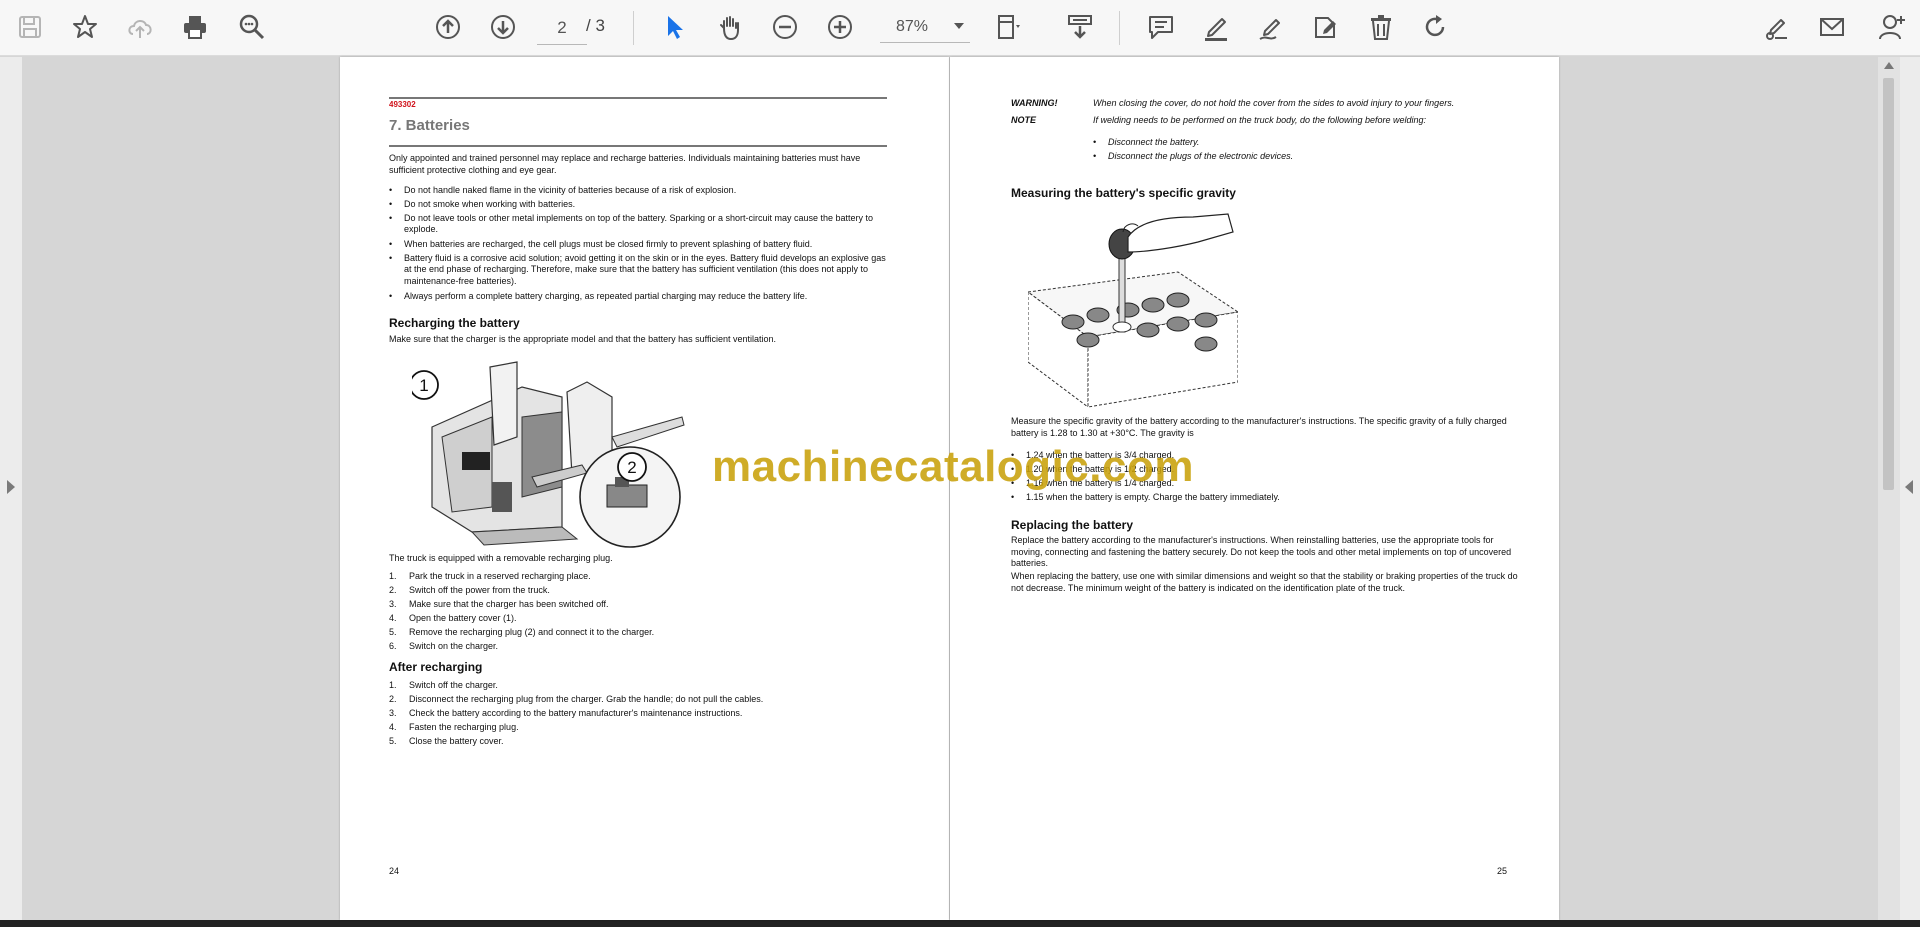 The image size is (1920, 927). I want to click on toolbar: / 3 87%, so click(960, 28).